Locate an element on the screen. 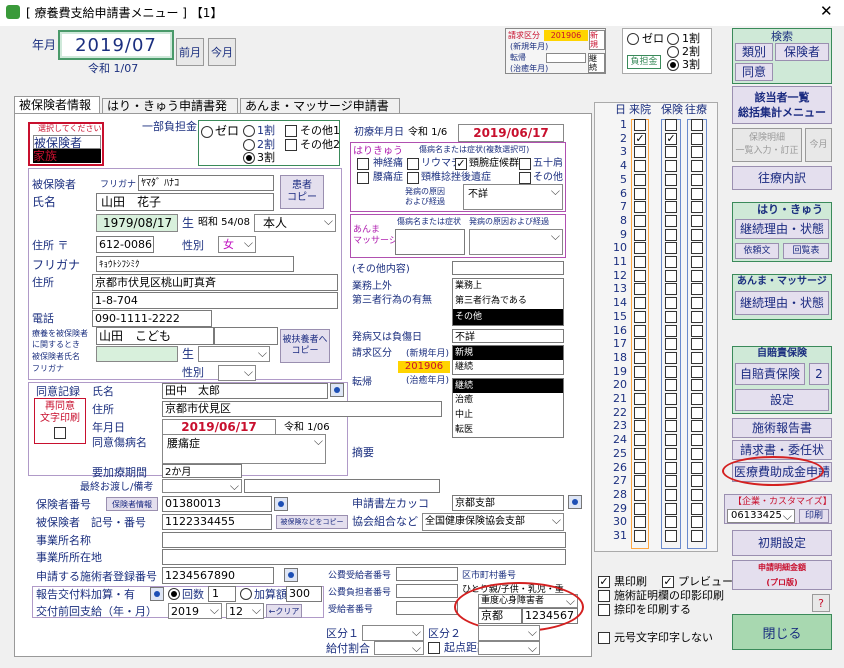 The width and height of the screenshot is (844, 668). seikyu-kubun-list: 新規 継続 is located at coordinates (508, 360).